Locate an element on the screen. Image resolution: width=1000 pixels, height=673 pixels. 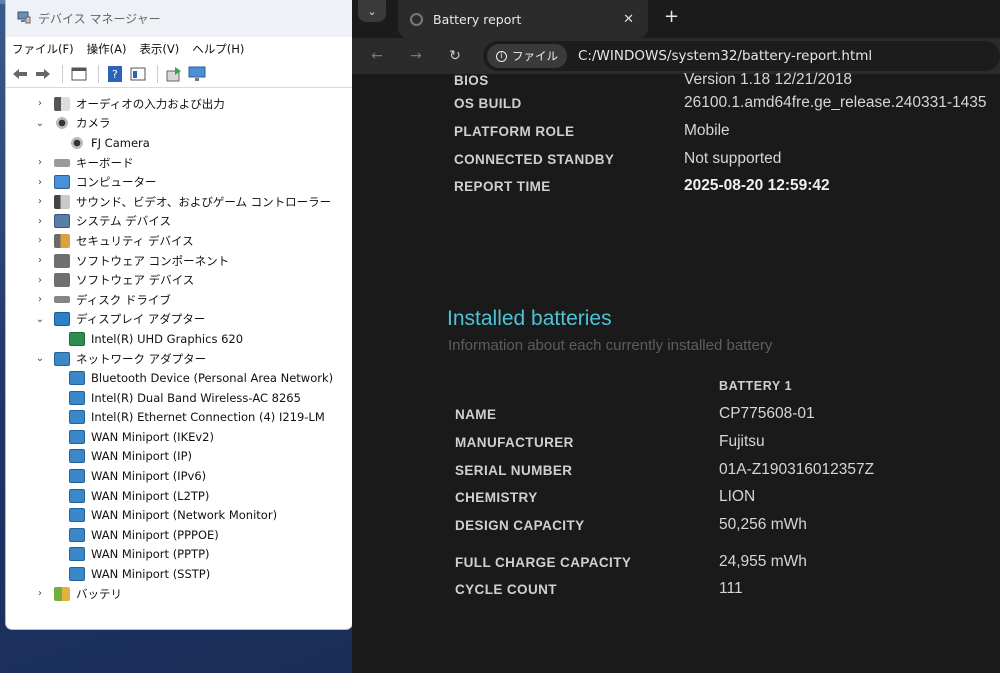
system-info-row: BIOS Version 1.18 12/21/2018 is located at coordinates (653, 80).